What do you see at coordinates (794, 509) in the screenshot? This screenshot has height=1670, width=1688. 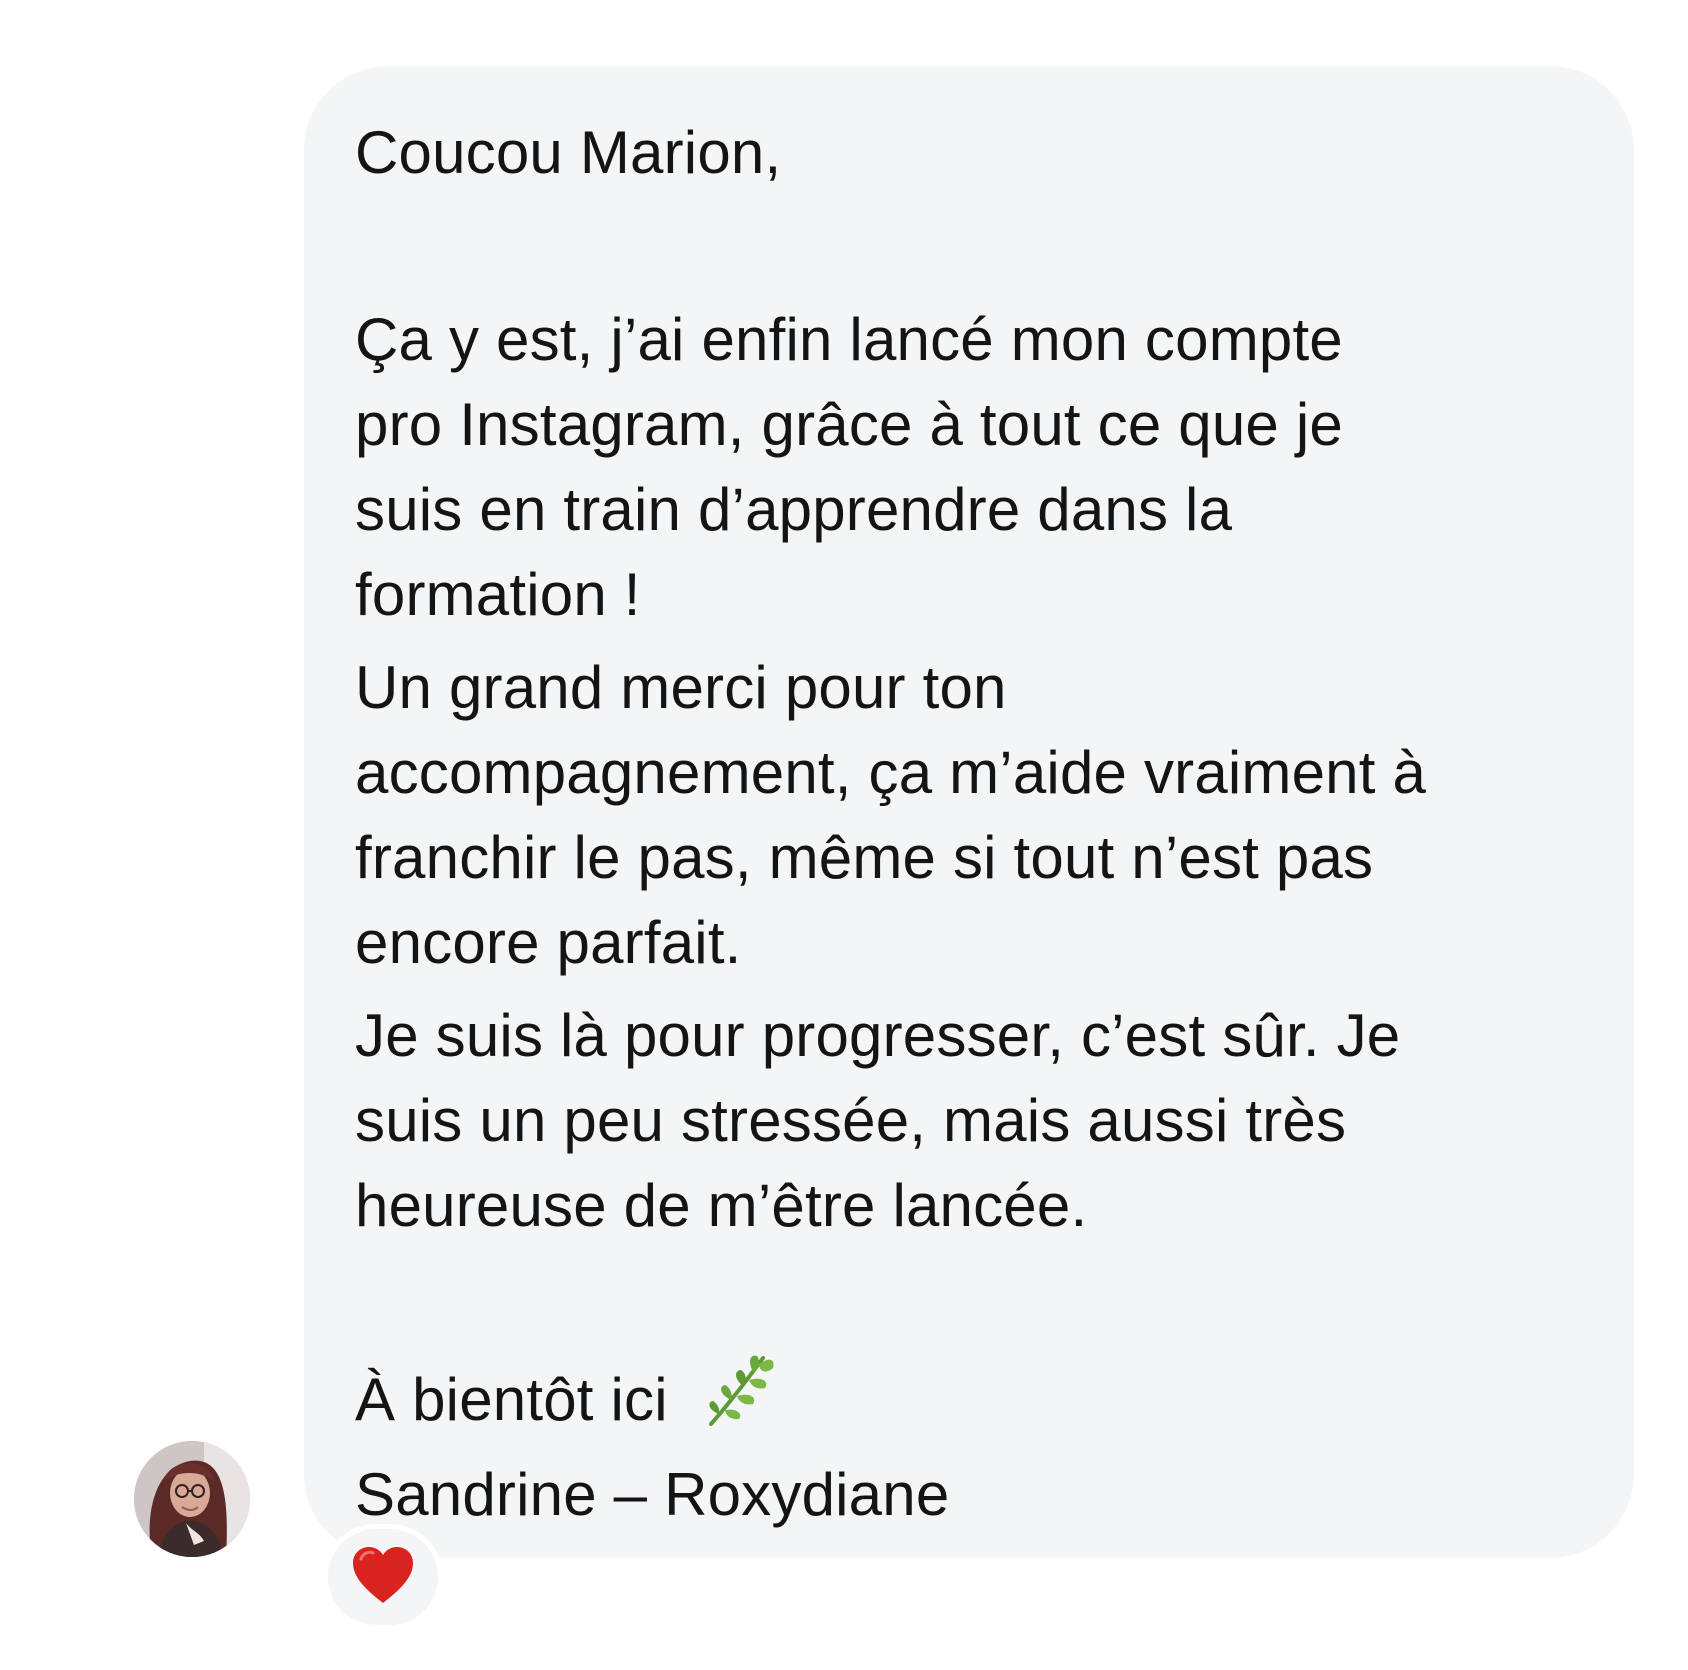 I see `message-line: suis en train d’apprendre dans la` at bounding box center [794, 509].